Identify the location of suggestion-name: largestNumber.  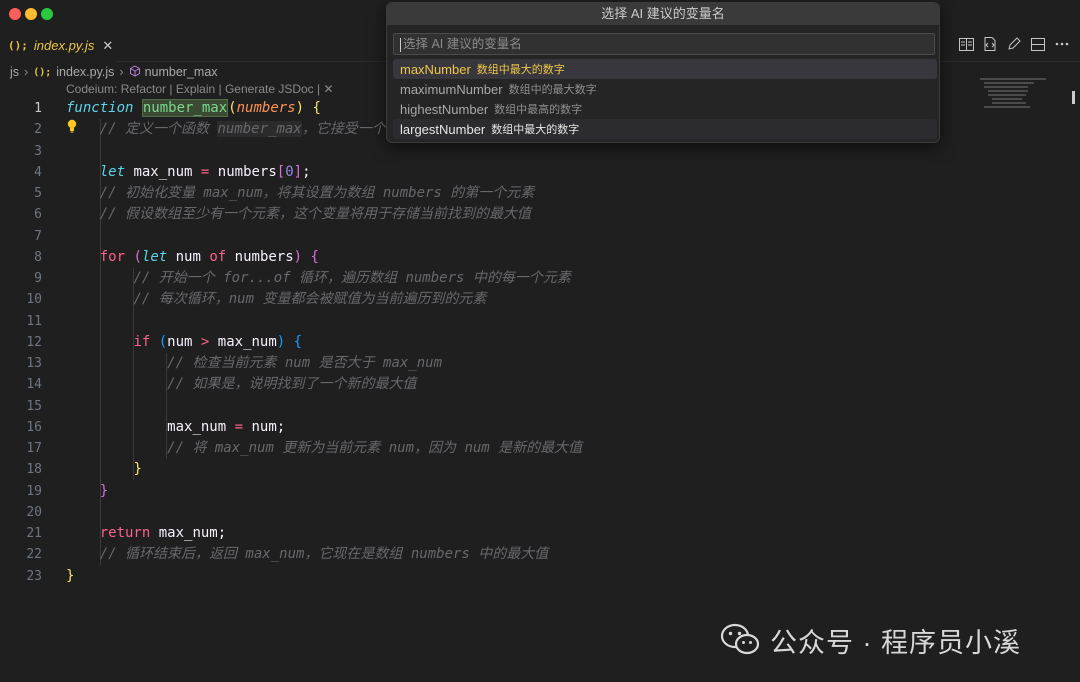
(443, 129).